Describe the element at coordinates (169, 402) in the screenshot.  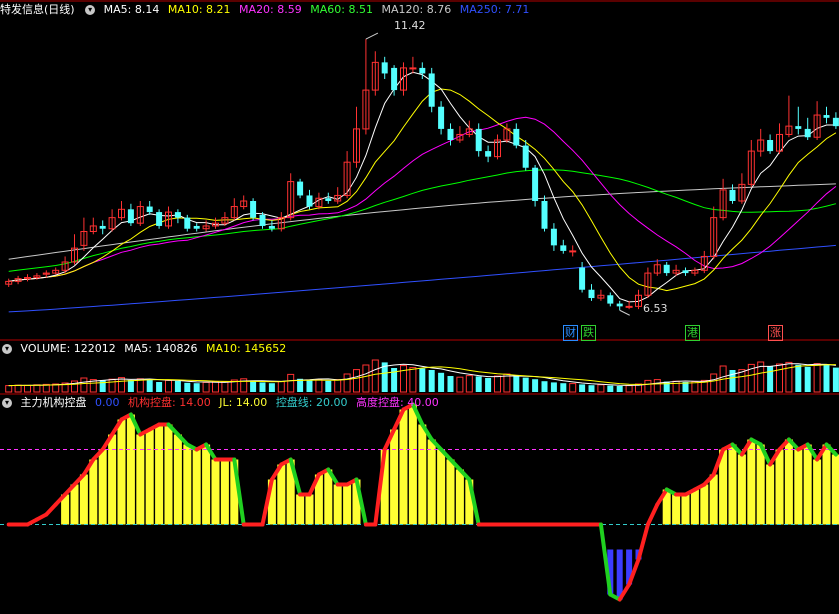
I see `jgkp-legend: 机构控盘: 14.00` at that location.